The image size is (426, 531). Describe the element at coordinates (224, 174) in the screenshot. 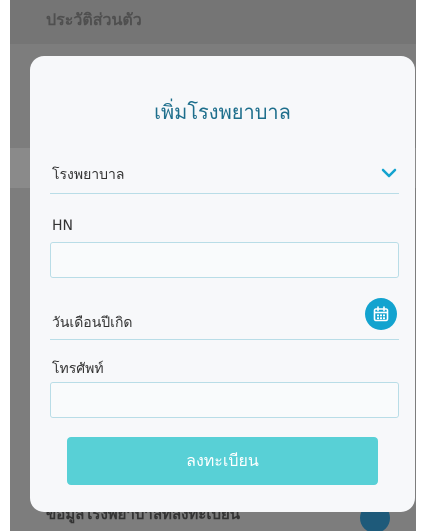

I see `hospital-select: โรงพยาบาล` at that location.